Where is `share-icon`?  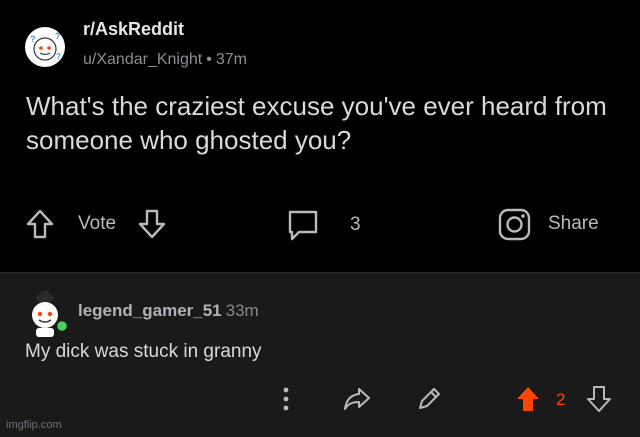 share-icon is located at coordinates (514, 224).